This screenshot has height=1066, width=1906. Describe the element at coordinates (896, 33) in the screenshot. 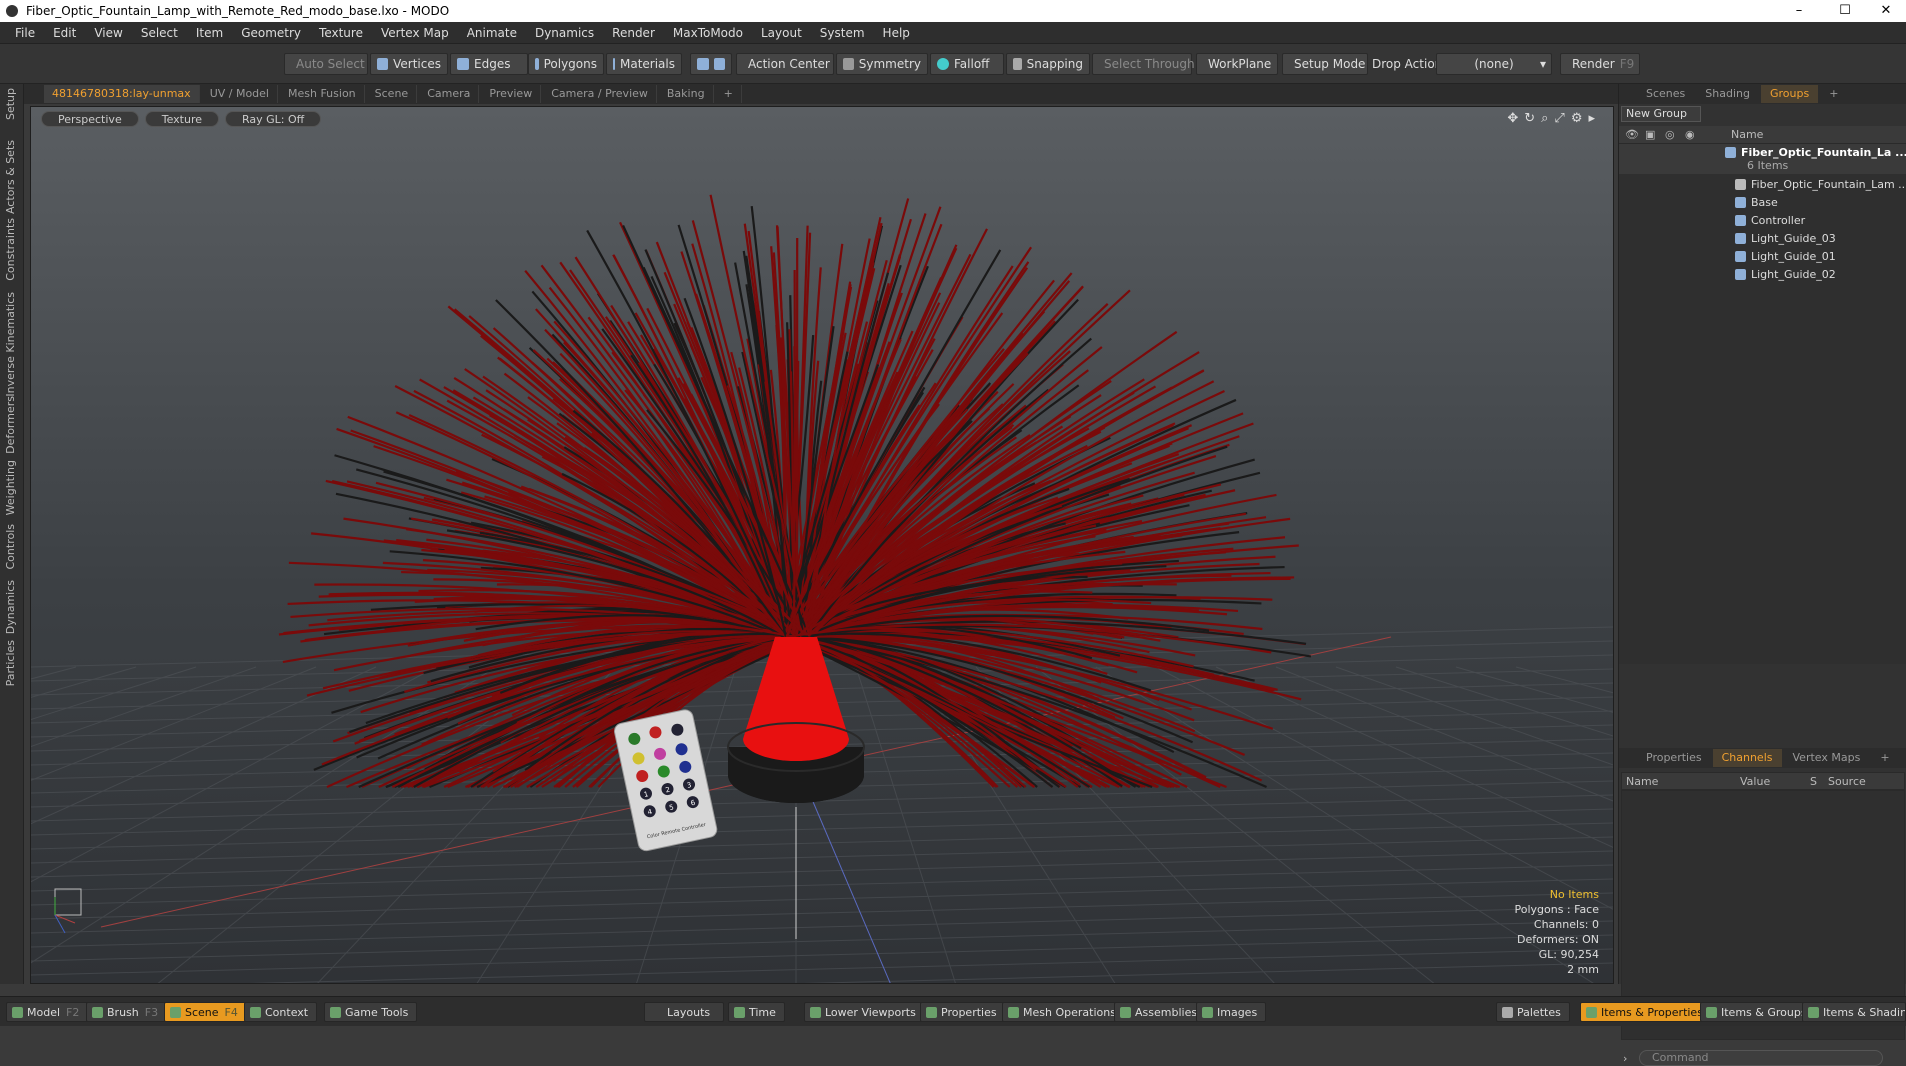

I see `menu-help: Help` at that location.